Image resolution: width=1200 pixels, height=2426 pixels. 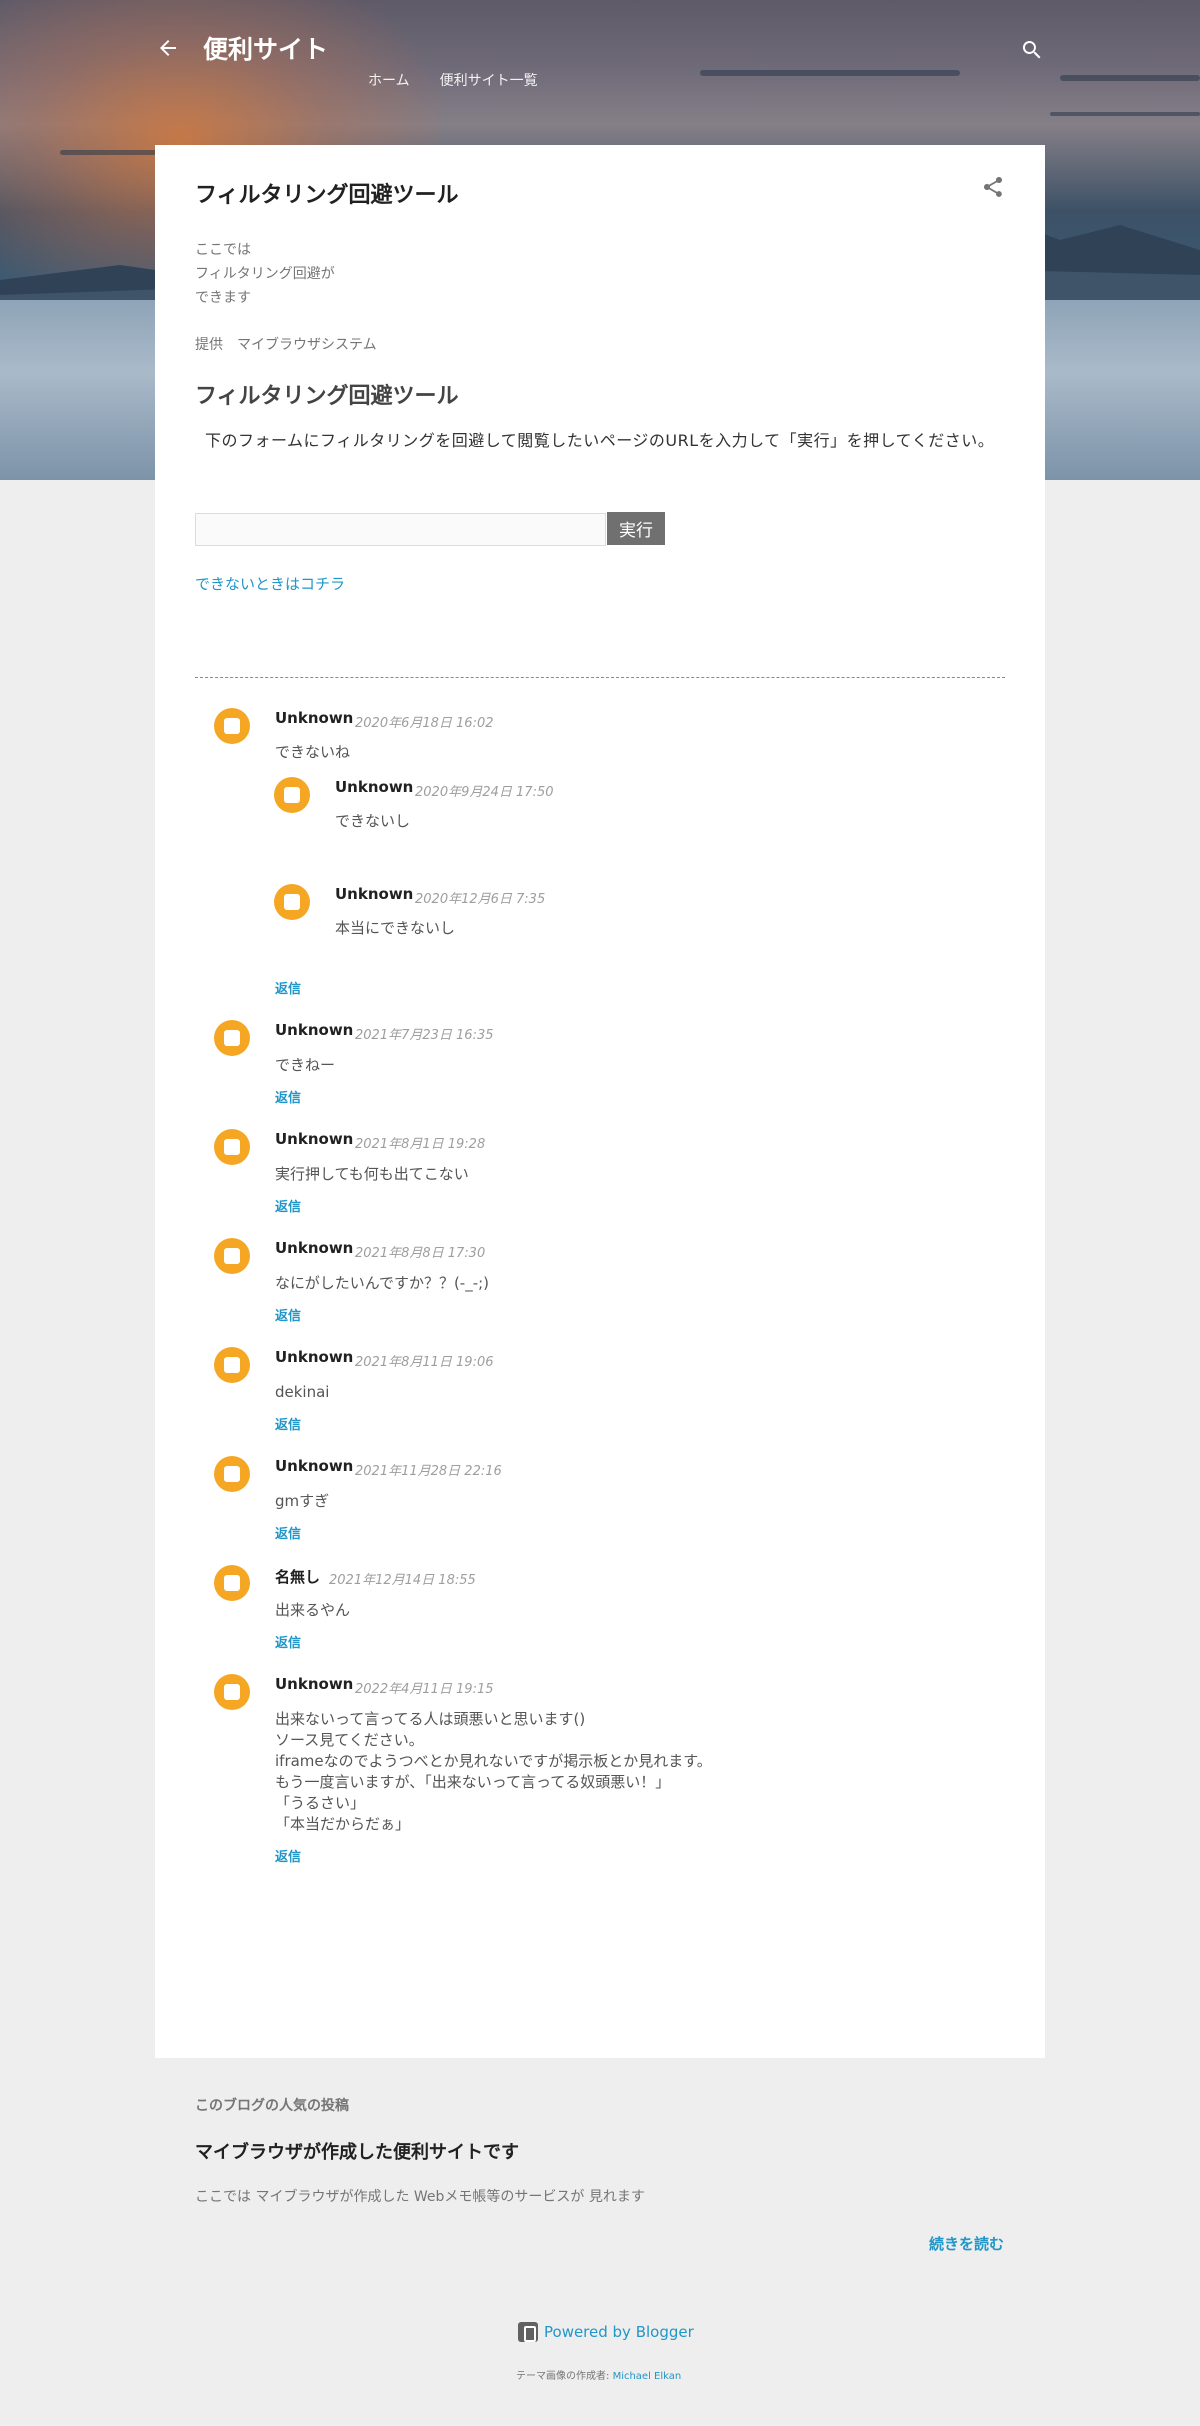 I want to click on blogger-logo-icon, so click(x=528, y=2332).